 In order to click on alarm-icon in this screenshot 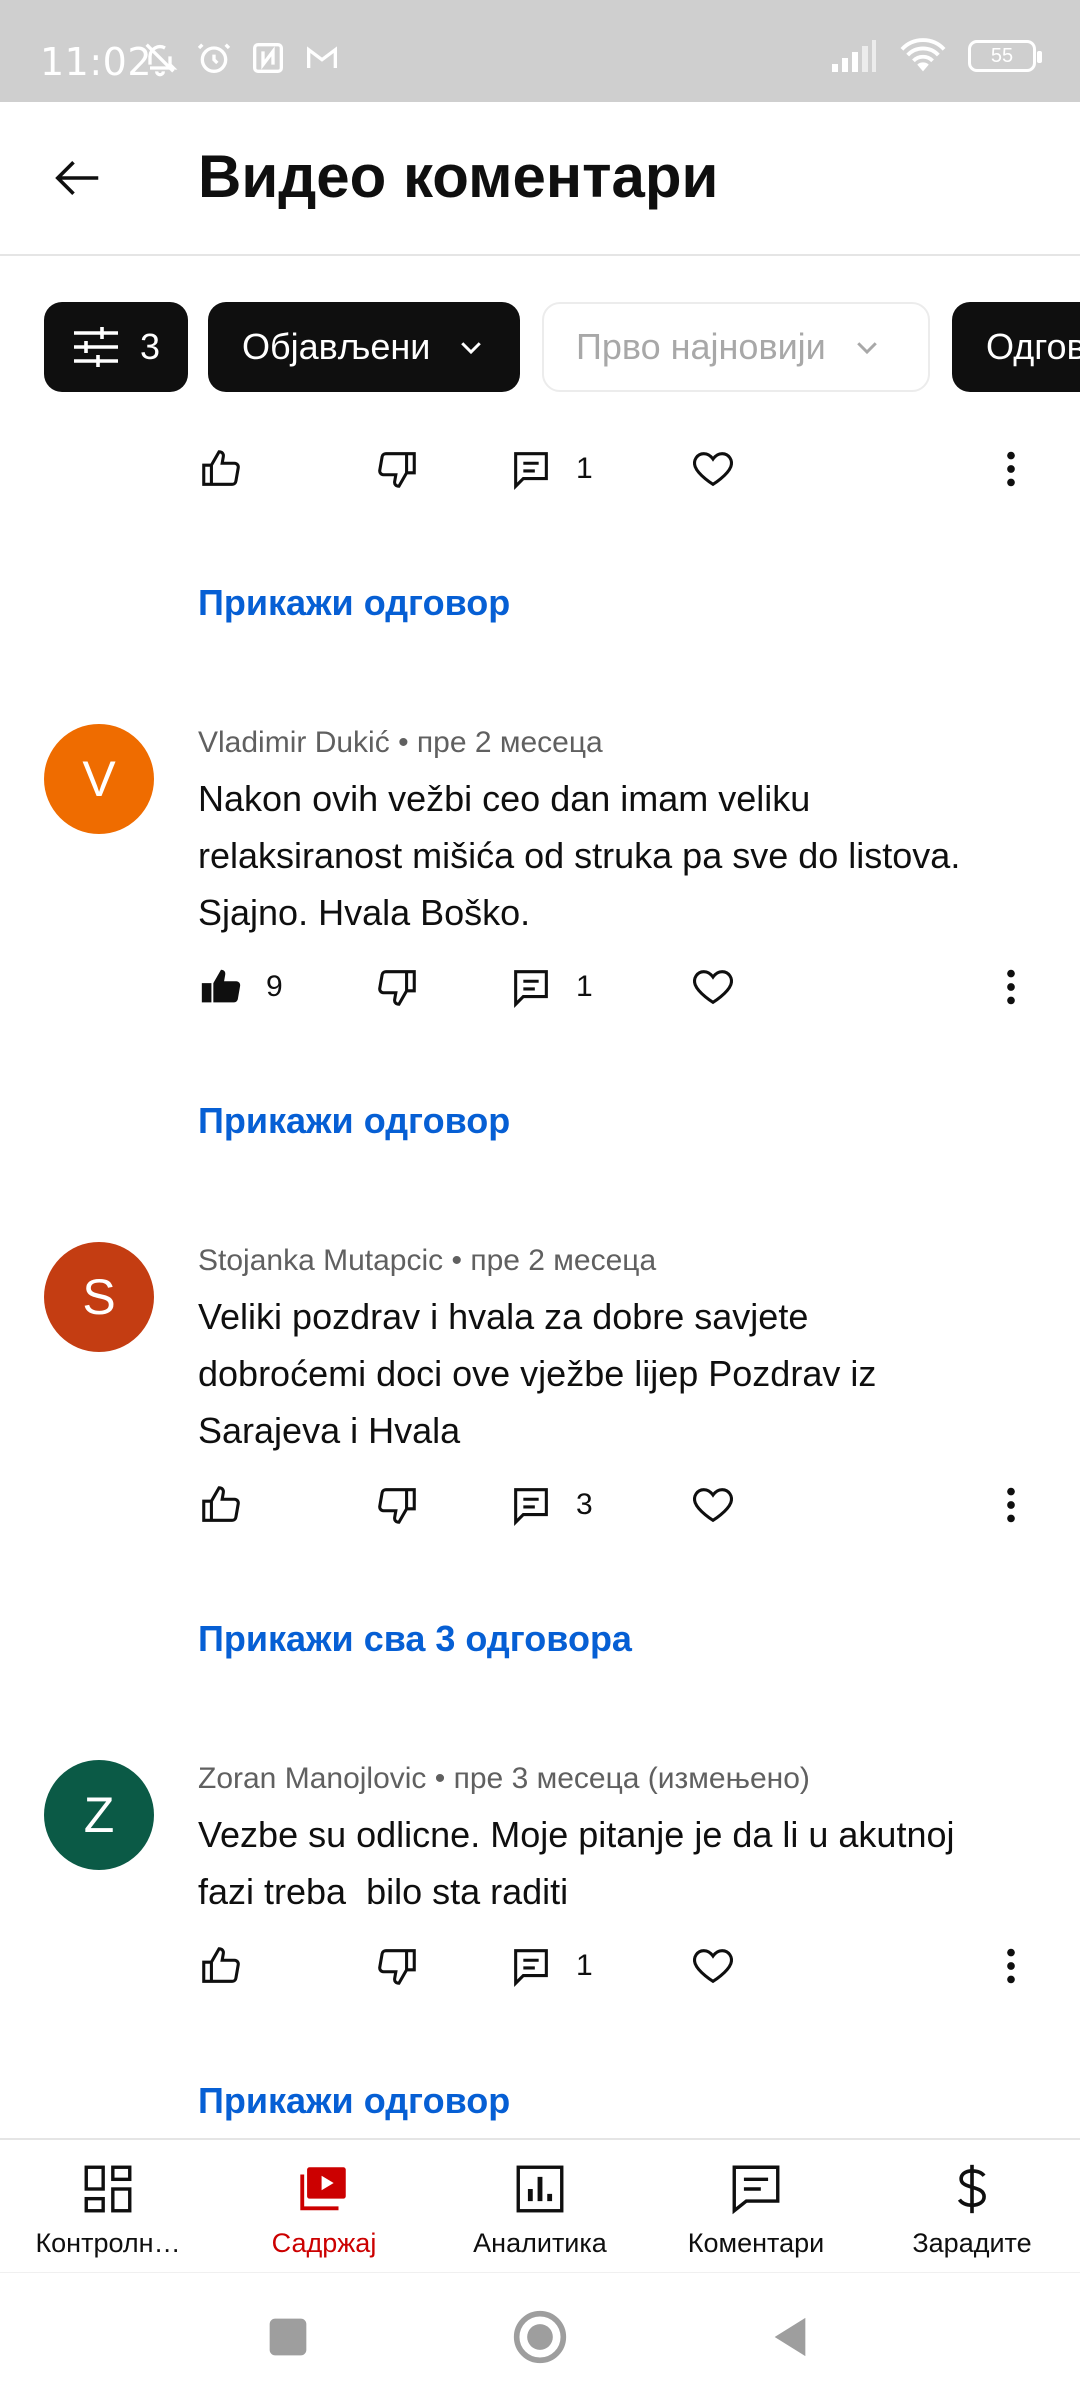, I will do `click(214, 58)`.